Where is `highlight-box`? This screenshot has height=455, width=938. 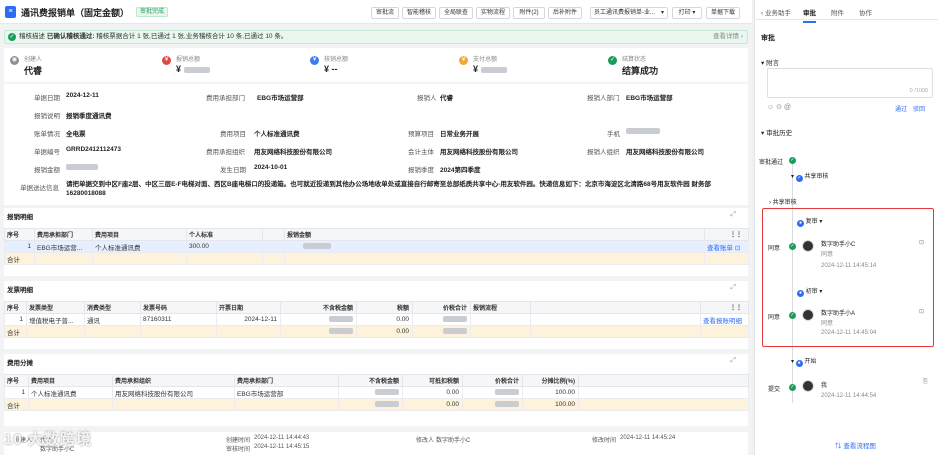 highlight-box is located at coordinates (848, 277).